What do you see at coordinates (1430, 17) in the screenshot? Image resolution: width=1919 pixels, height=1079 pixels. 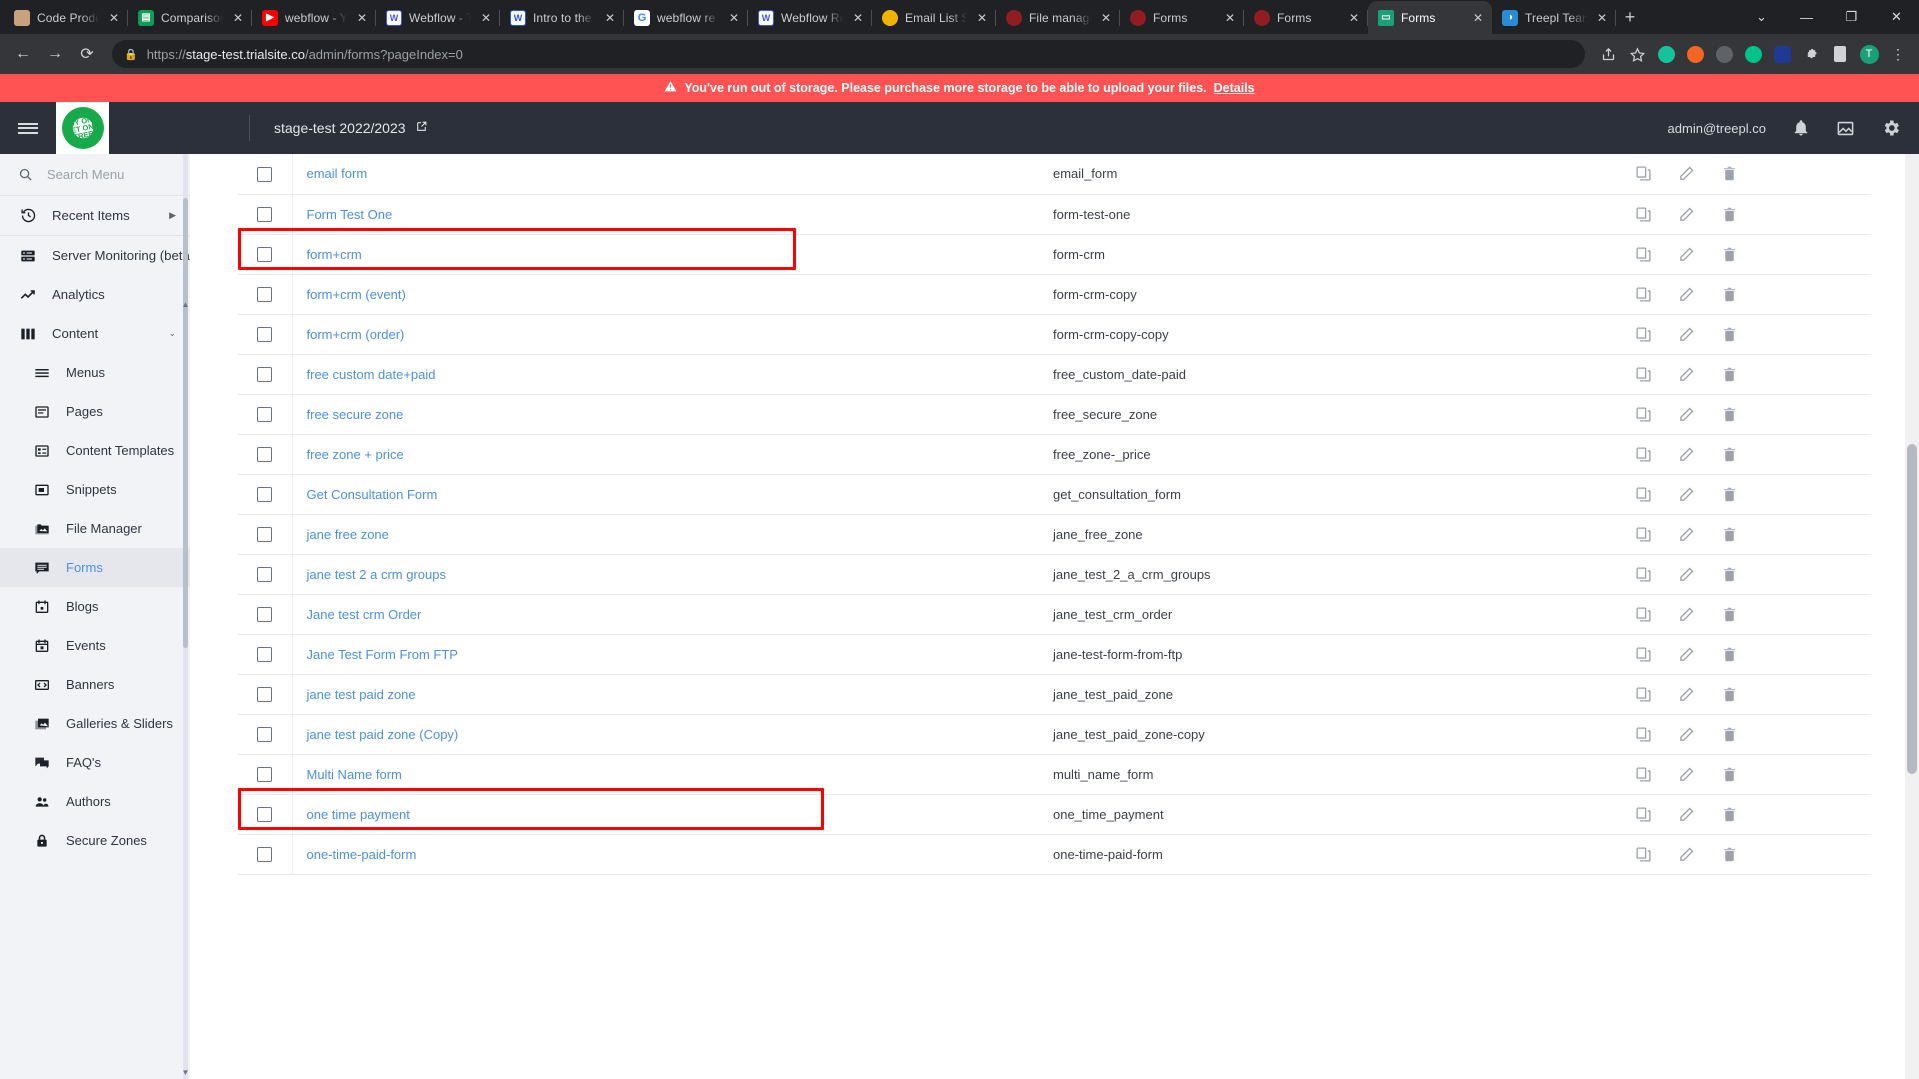 I see `browser-tab-11: ▭ Forms ✕` at bounding box center [1430, 17].